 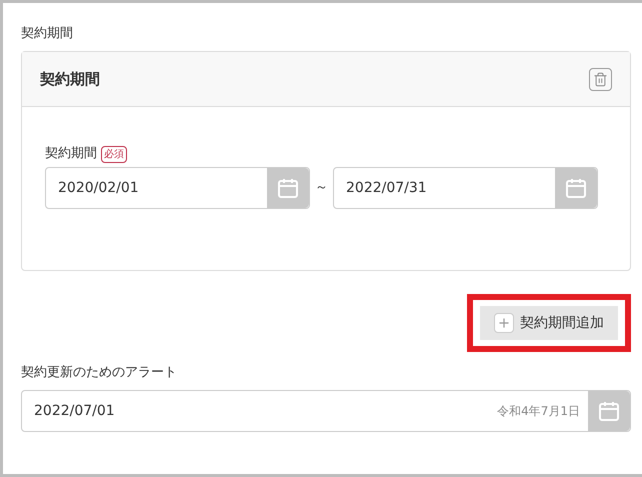 I want to click on required-badge: 必須, so click(x=114, y=154).